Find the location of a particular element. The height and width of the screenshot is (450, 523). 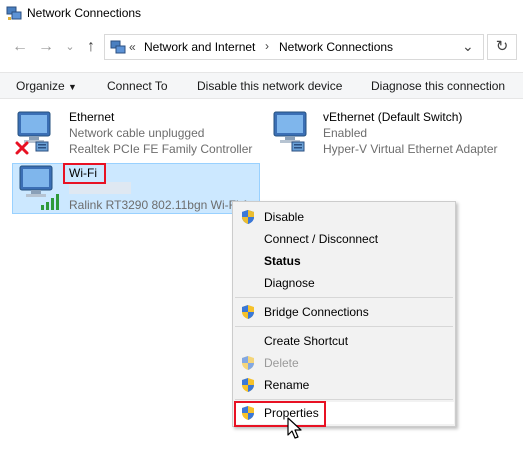

menu-item-rename: Rename is located at coordinates (286, 385).